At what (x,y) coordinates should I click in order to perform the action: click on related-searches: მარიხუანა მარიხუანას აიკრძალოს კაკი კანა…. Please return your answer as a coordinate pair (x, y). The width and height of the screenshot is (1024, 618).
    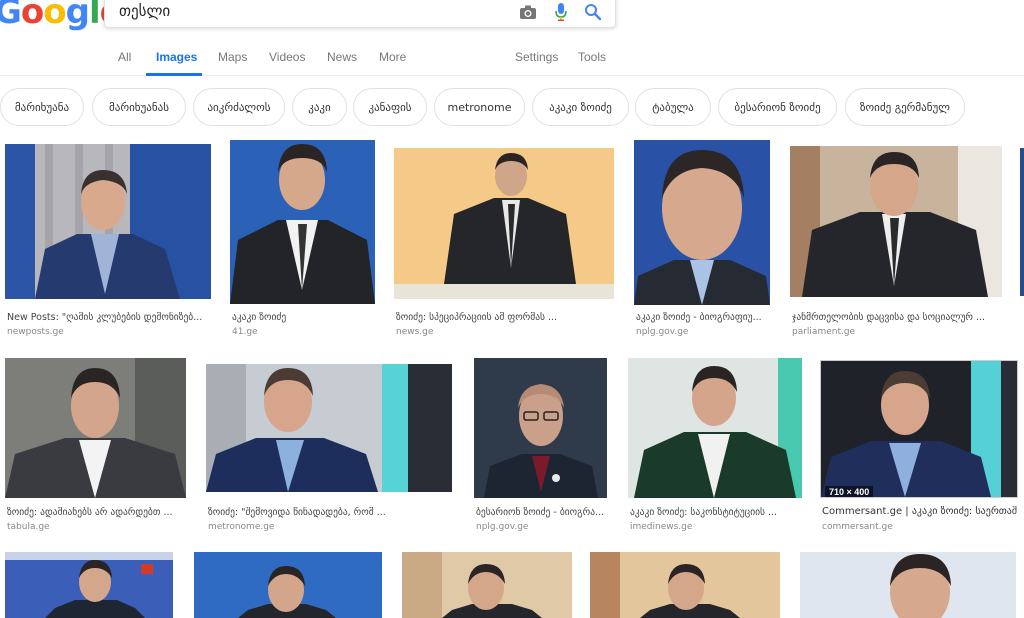
    Looking at the image, I should click on (512, 108).